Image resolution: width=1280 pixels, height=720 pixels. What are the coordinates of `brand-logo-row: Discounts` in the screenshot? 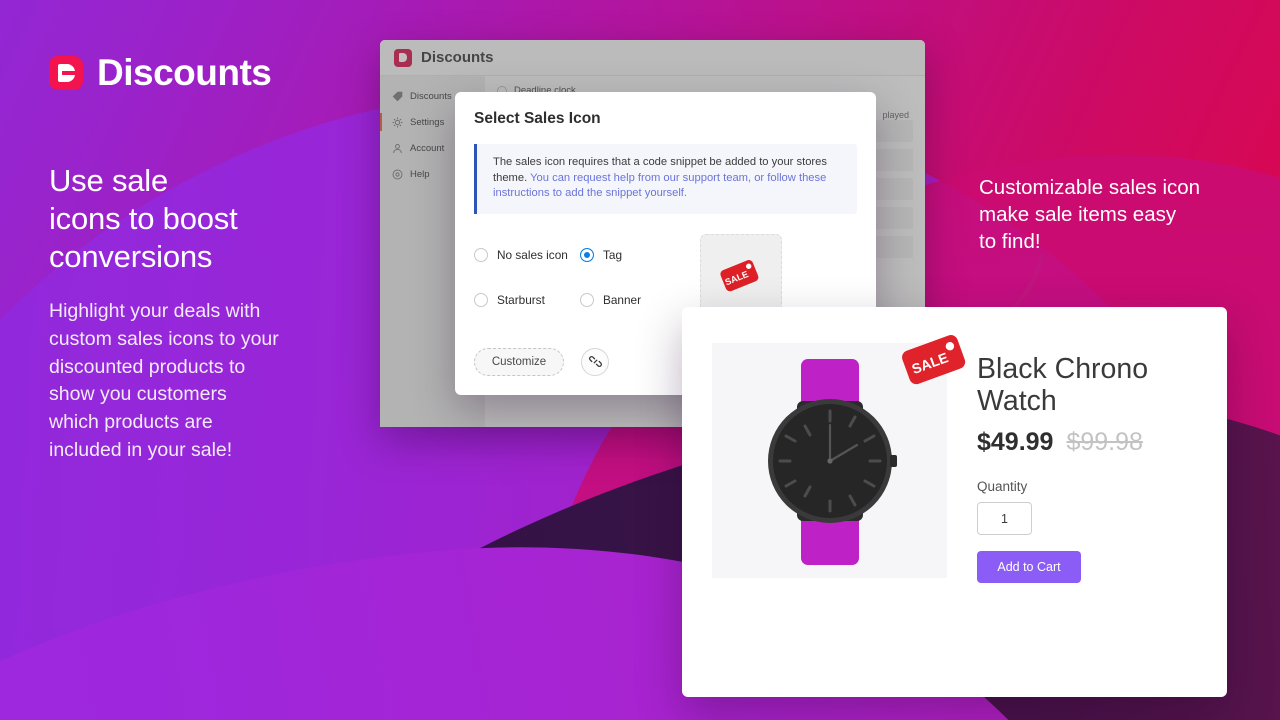 It's located at (160, 73).